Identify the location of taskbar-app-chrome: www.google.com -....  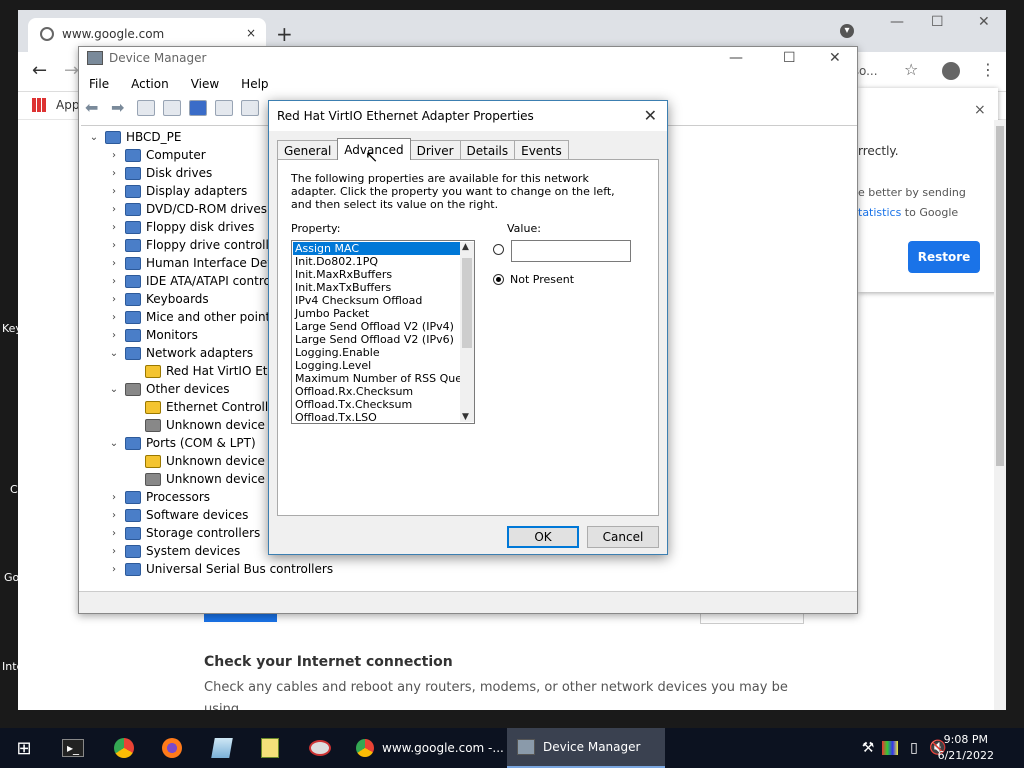
(425, 748).